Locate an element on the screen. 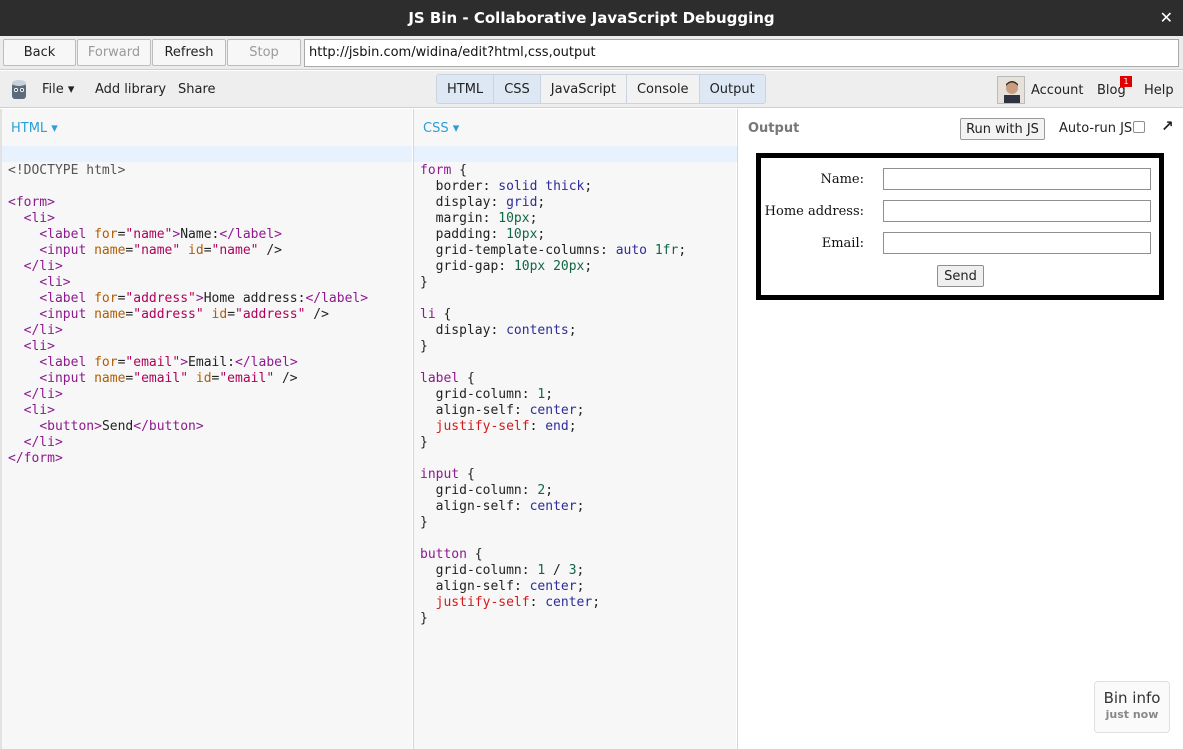  autorun-label: Auto-run JS is located at coordinates (1096, 128).